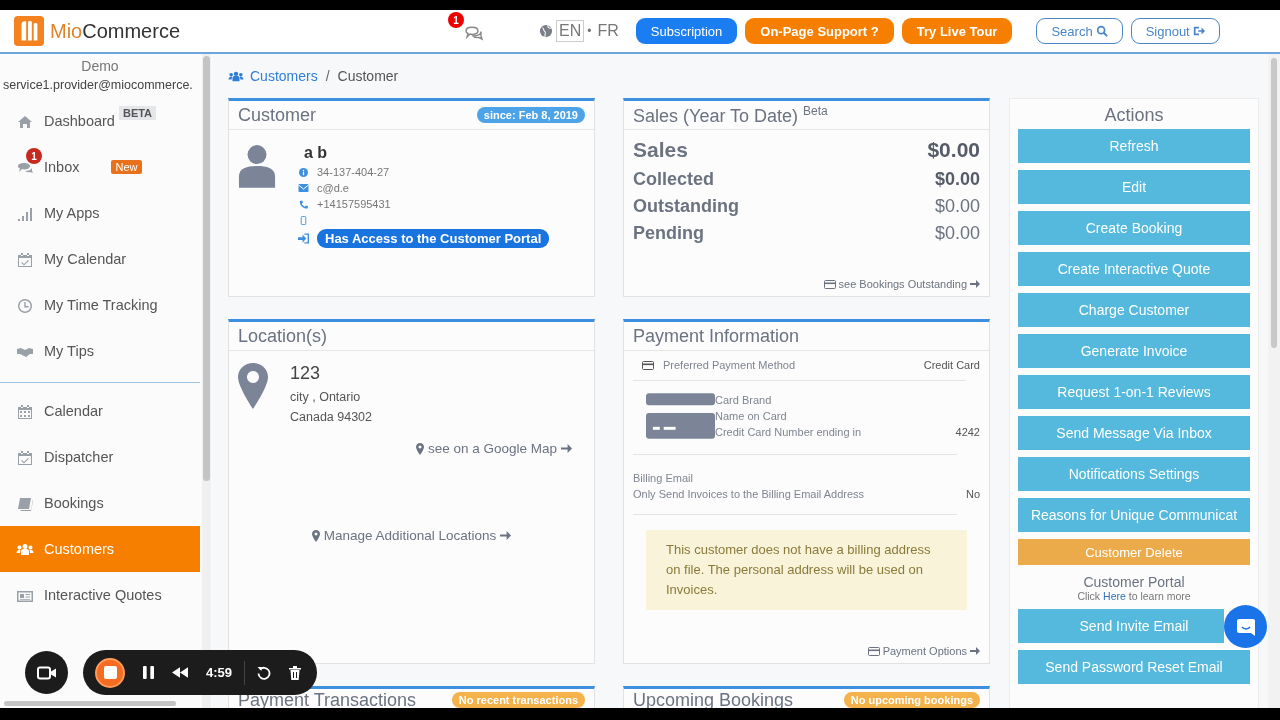  I want to click on customer-email: c@d.e, so click(333, 188).